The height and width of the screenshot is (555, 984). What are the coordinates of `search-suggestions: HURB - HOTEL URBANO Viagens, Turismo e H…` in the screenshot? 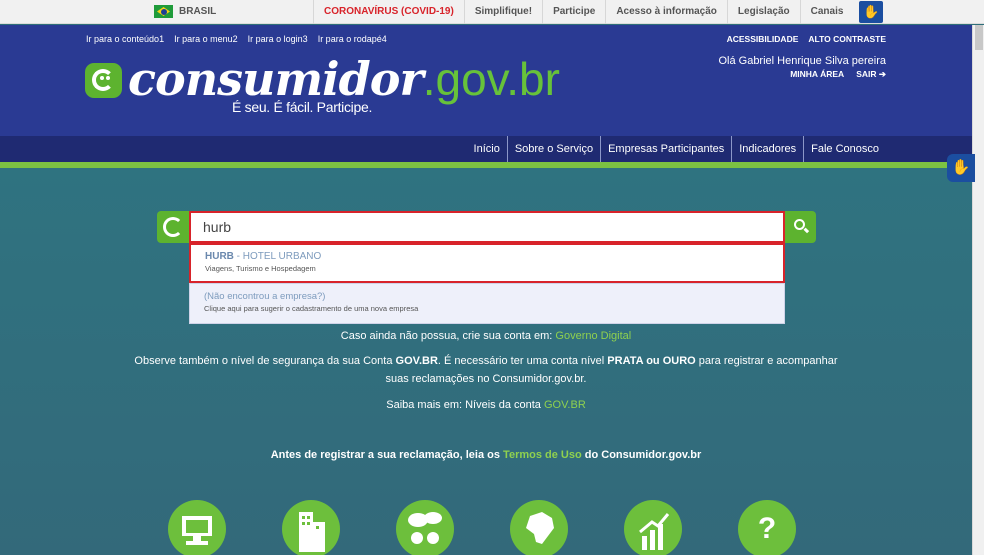 It's located at (487, 283).